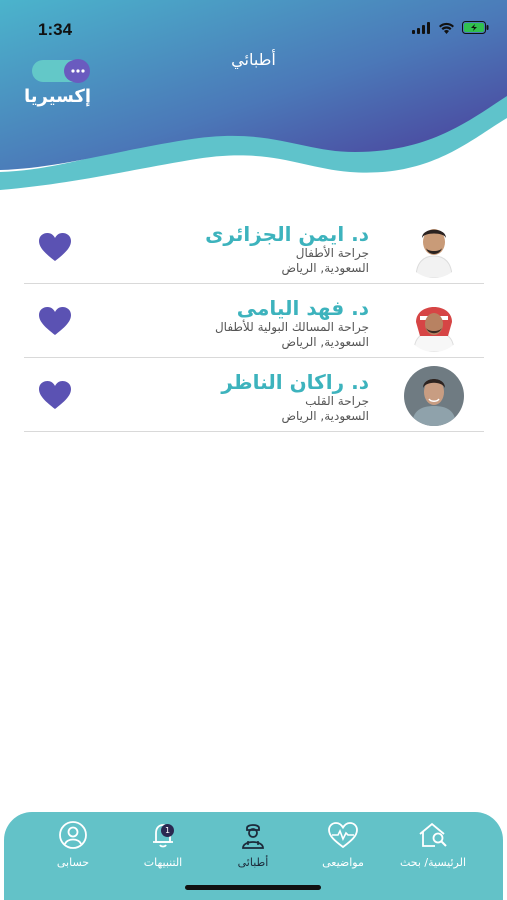 Image resolution: width=507 pixels, height=900 pixels. Describe the element at coordinates (337, 401) in the screenshot. I see `doctor-specialty: جراحة القلب` at that location.